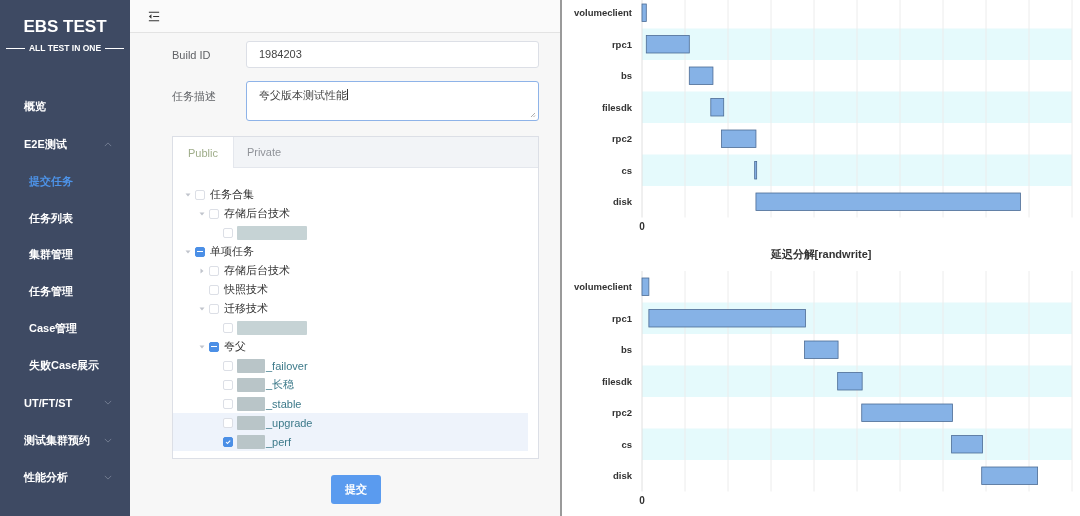  What do you see at coordinates (392, 54) in the screenshot?
I see `build-id-field: 1984203` at bounding box center [392, 54].